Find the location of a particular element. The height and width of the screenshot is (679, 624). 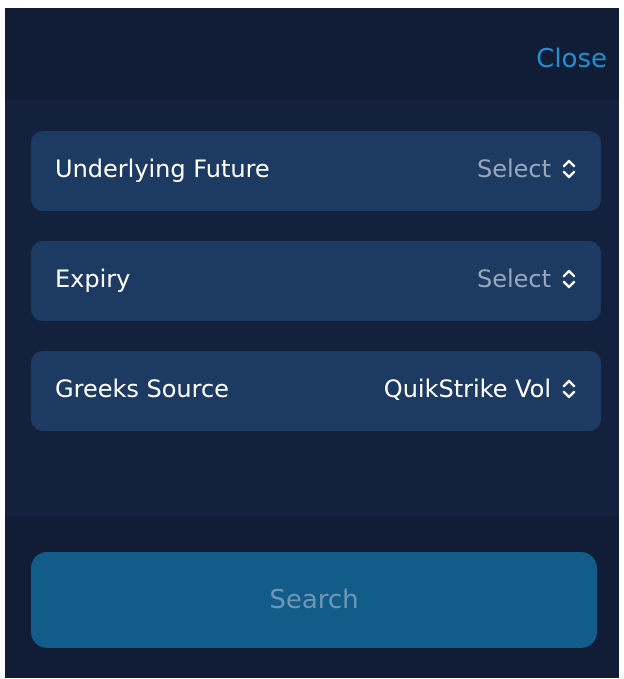

expiry-value: Select is located at coordinates (527, 279).